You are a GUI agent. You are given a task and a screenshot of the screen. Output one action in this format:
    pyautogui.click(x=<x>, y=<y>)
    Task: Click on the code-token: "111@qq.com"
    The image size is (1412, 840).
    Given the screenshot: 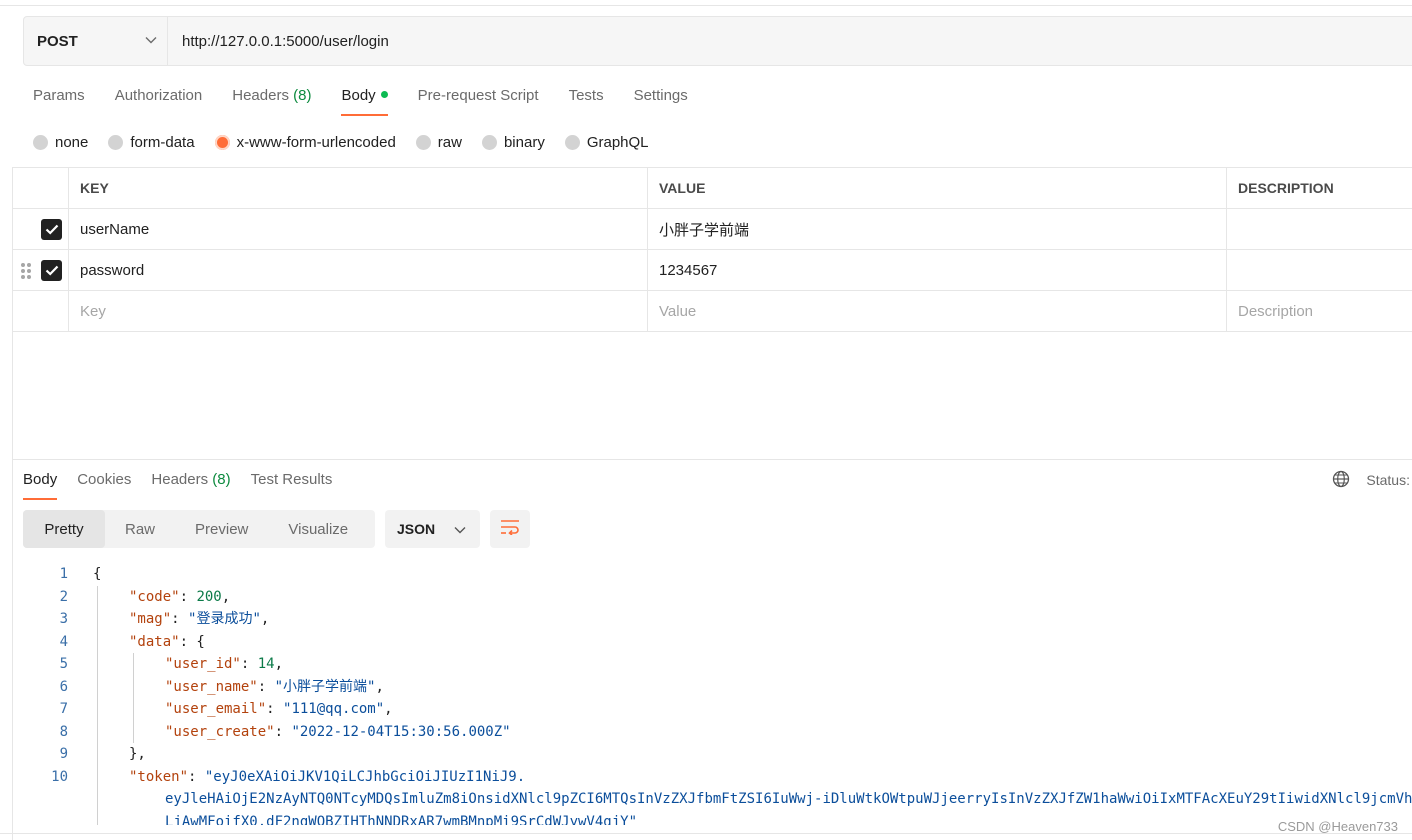 What is the action you would take?
    pyautogui.click(x=334, y=709)
    